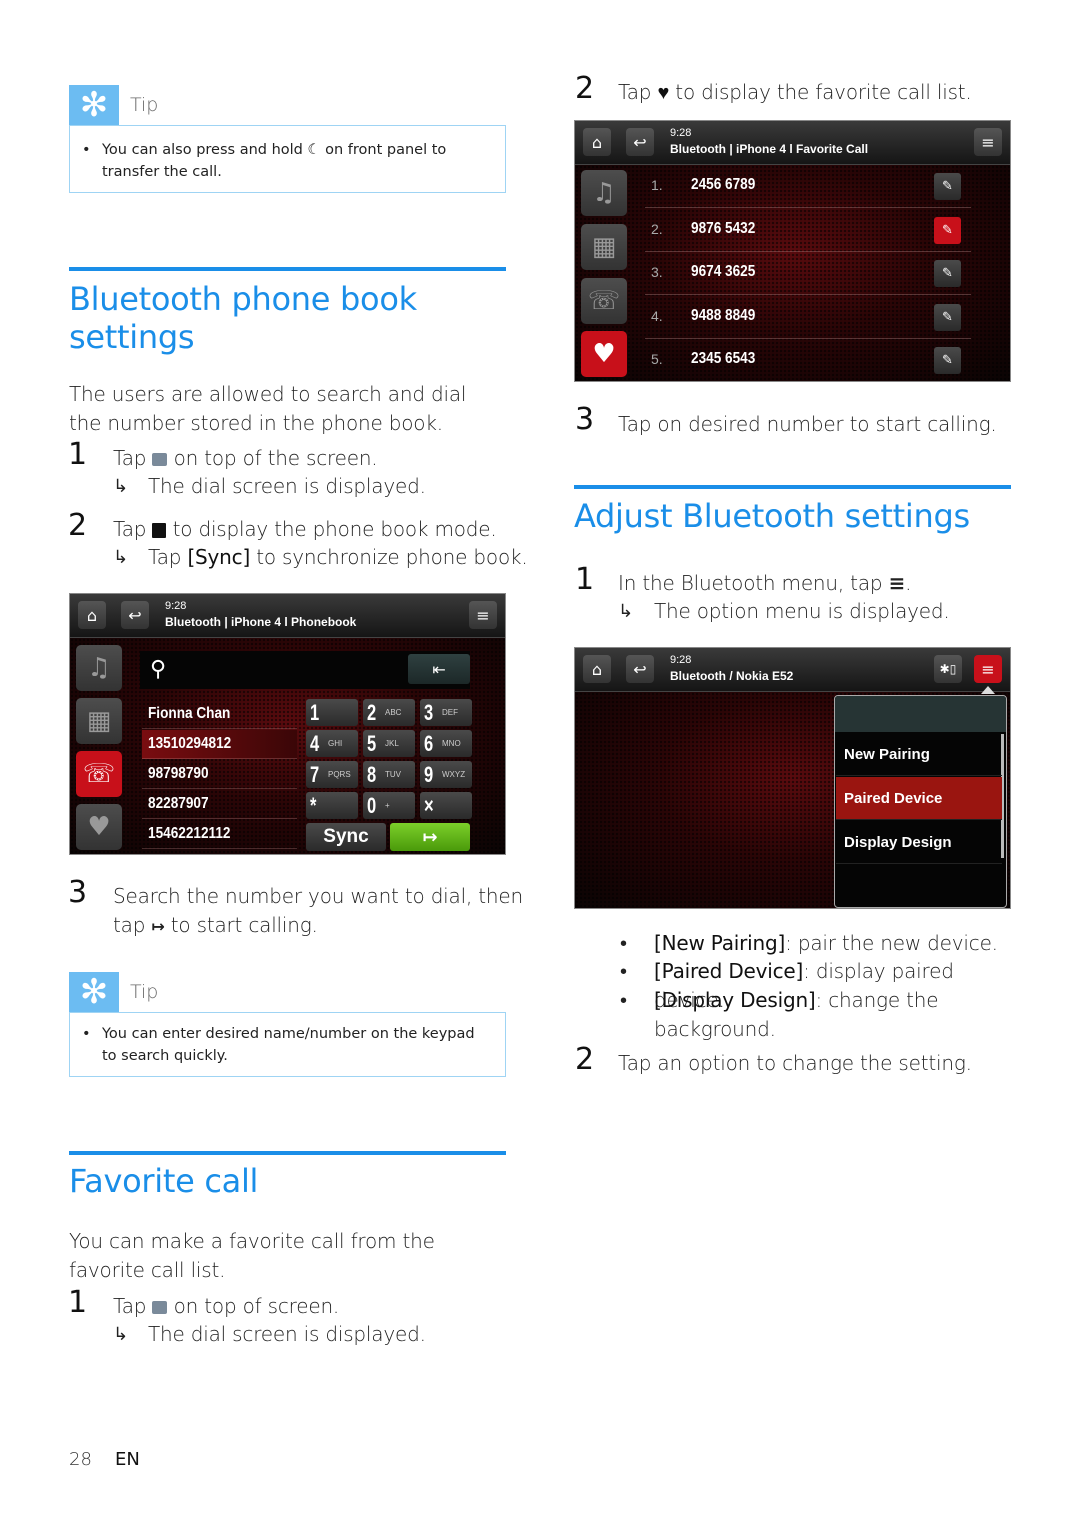  Describe the element at coordinates (315, 743) in the screenshot. I see `key-digit: 4` at that location.